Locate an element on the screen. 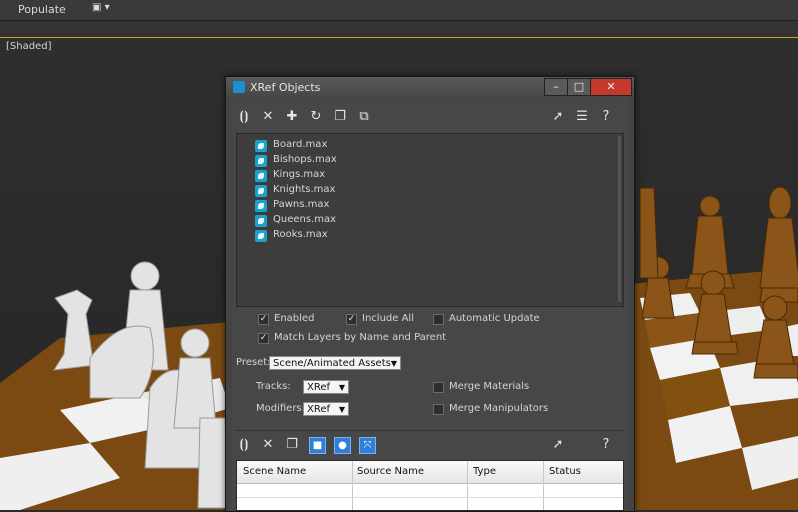 The image size is (798, 512). list-scrollbar is located at coordinates (619, 219).